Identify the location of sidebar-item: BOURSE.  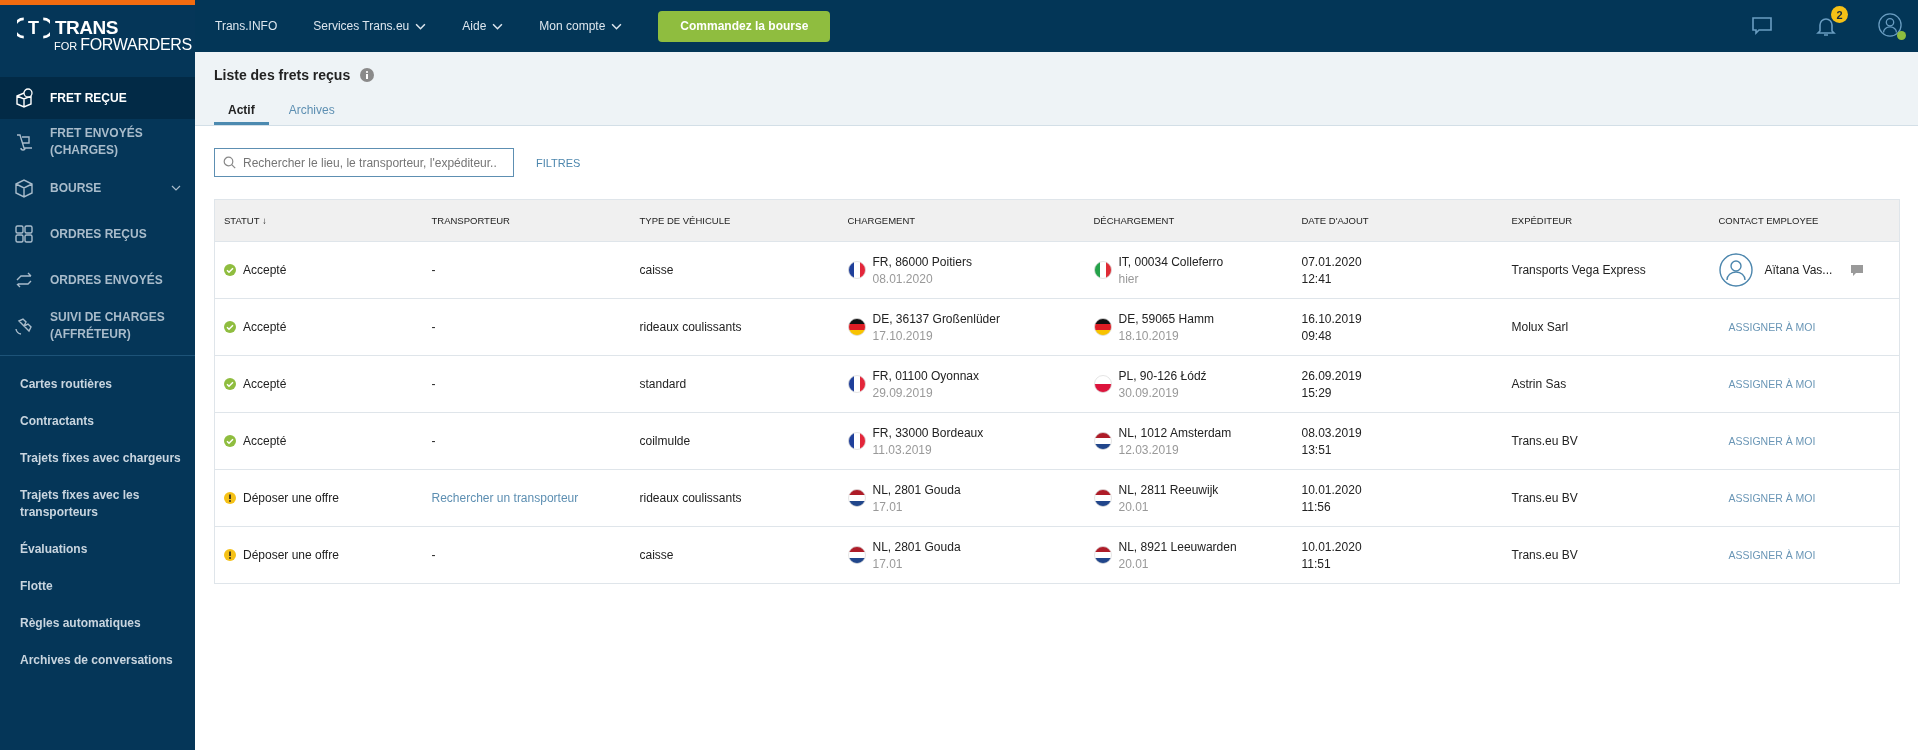
(97, 188).